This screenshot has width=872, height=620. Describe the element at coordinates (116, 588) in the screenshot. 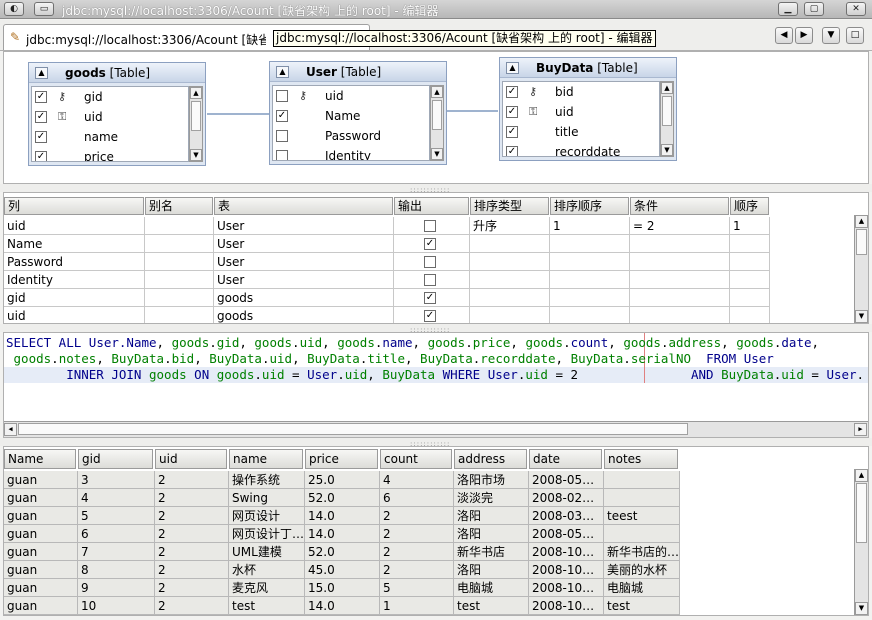

I see `result-cell: 9` at that location.